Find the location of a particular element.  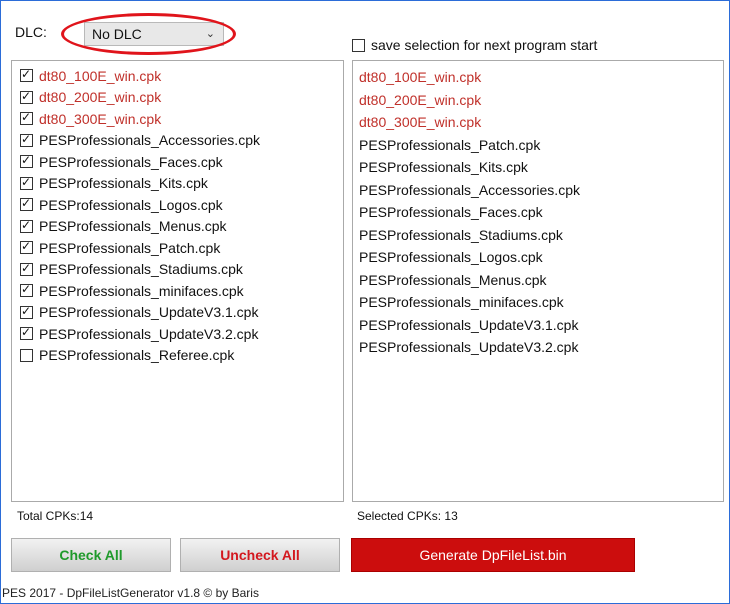

save-selection-checkbox is located at coordinates (358, 45).